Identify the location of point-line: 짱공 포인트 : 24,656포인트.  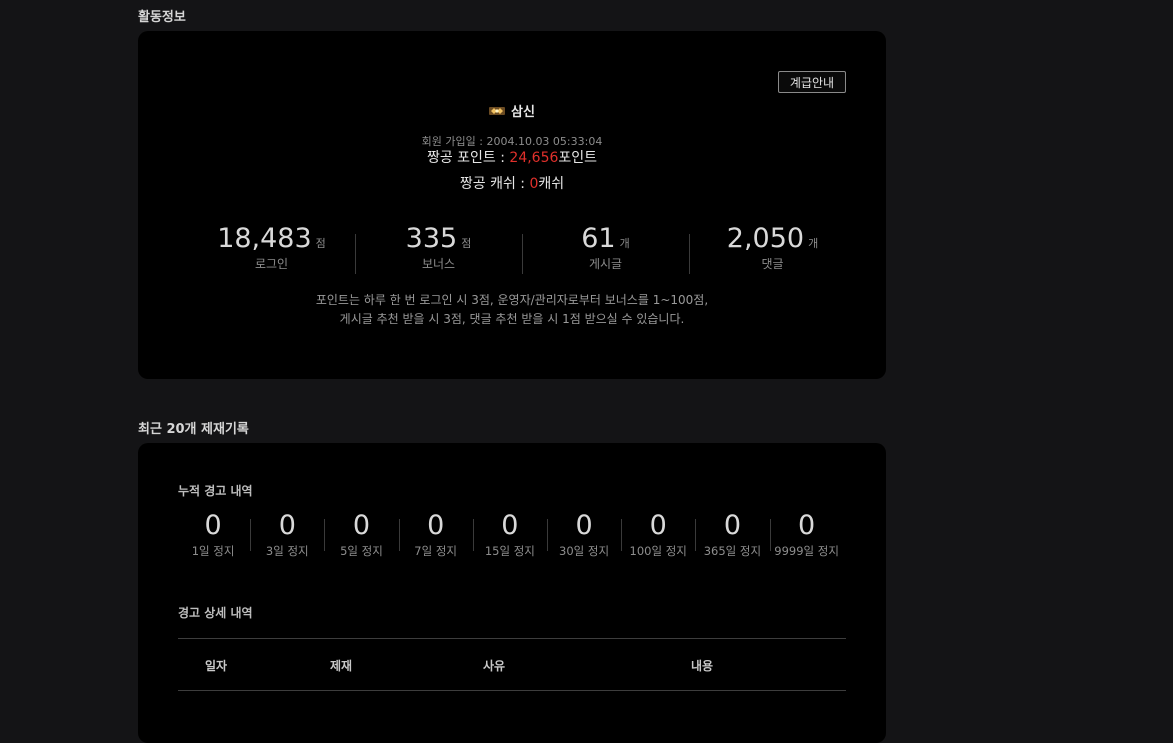
(512, 157).